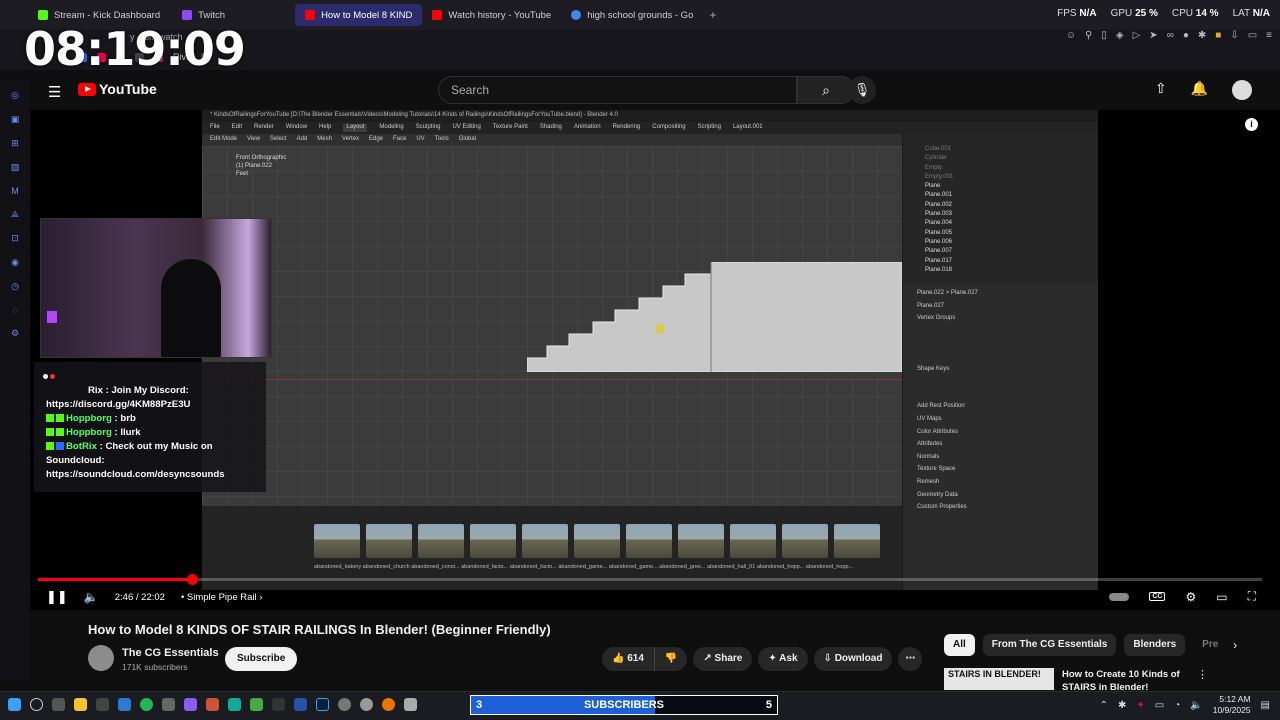 The image size is (1280, 720). What do you see at coordinates (101, 658) in the screenshot?
I see `channel-avatar` at bounding box center [101, 658].